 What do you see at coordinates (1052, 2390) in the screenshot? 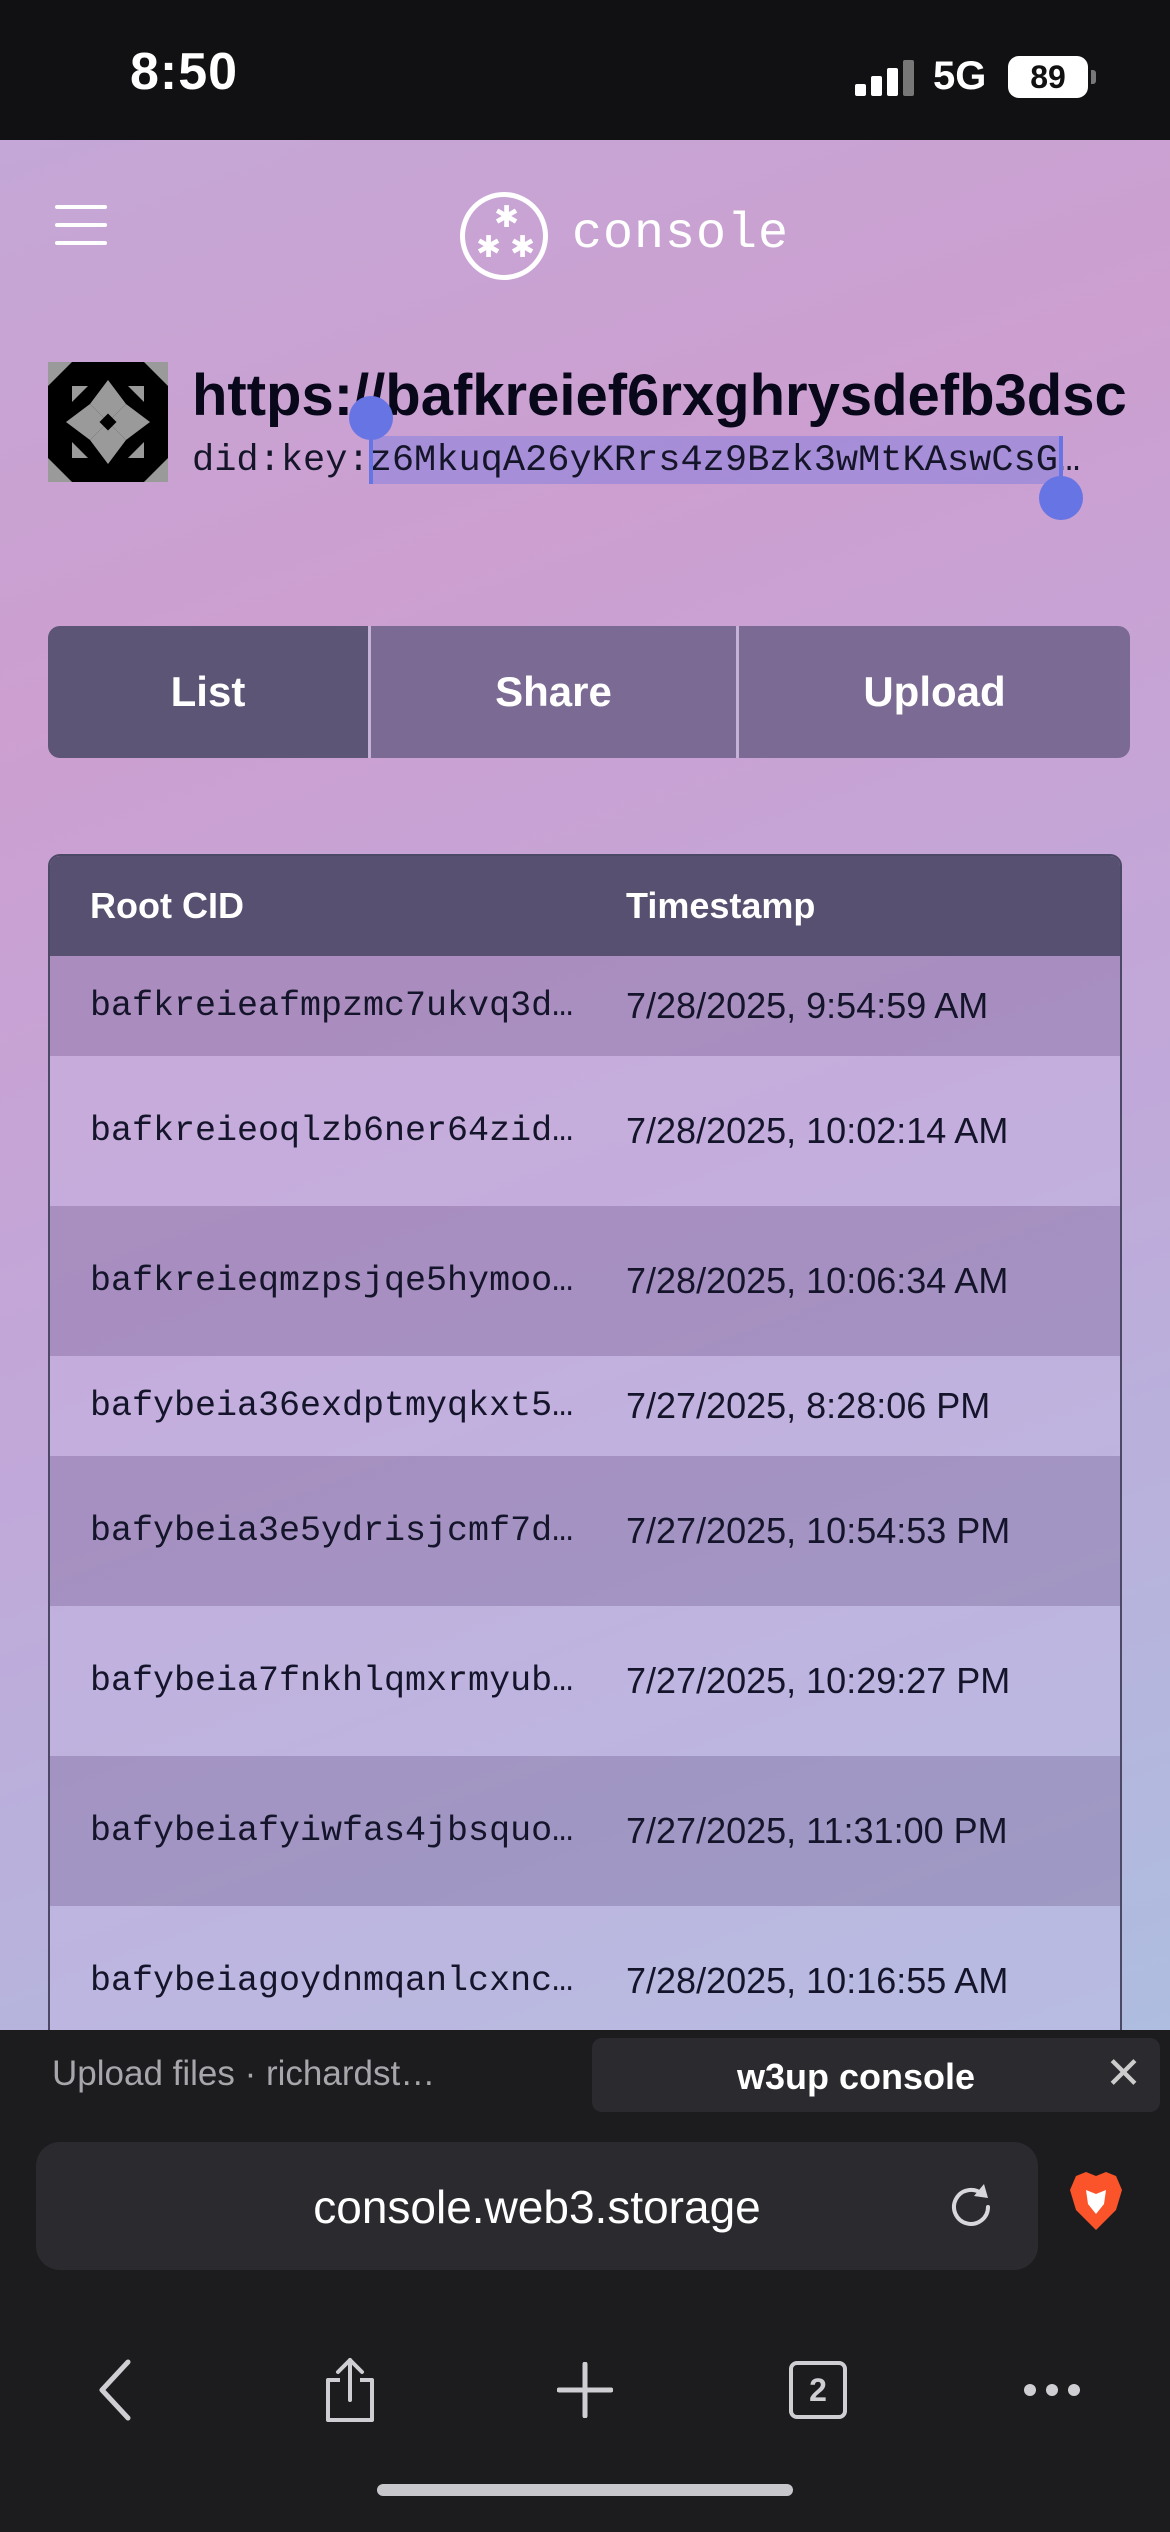
I see `more-options-icon` at bounding box center [1052, 2390].